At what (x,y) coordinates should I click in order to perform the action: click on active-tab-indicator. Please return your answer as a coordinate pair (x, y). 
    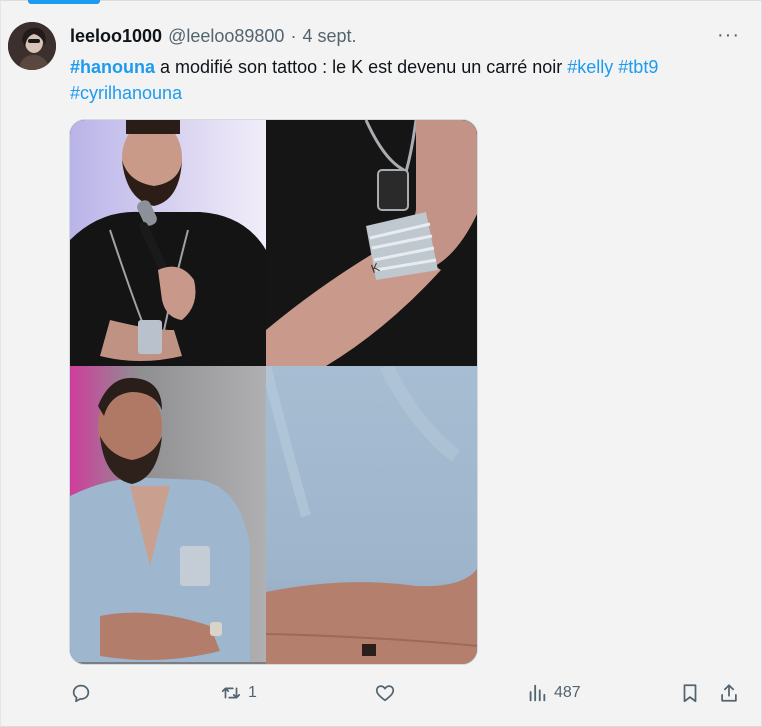
    Looking at the image, I should click on (64, 2).